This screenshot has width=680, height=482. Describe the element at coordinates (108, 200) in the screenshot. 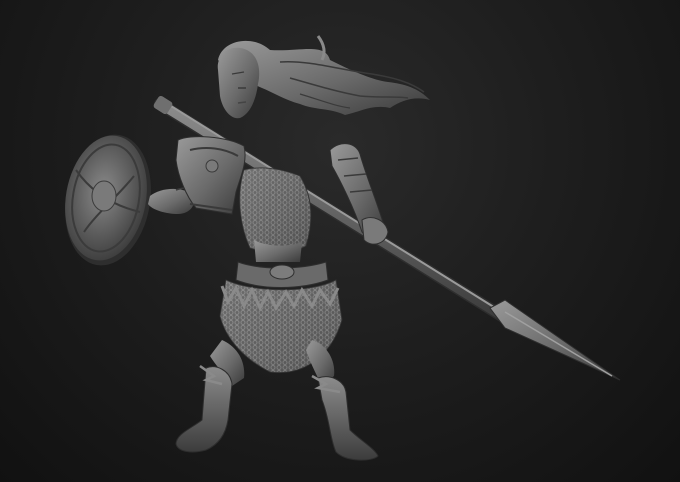

I see `round-shield` at that location.